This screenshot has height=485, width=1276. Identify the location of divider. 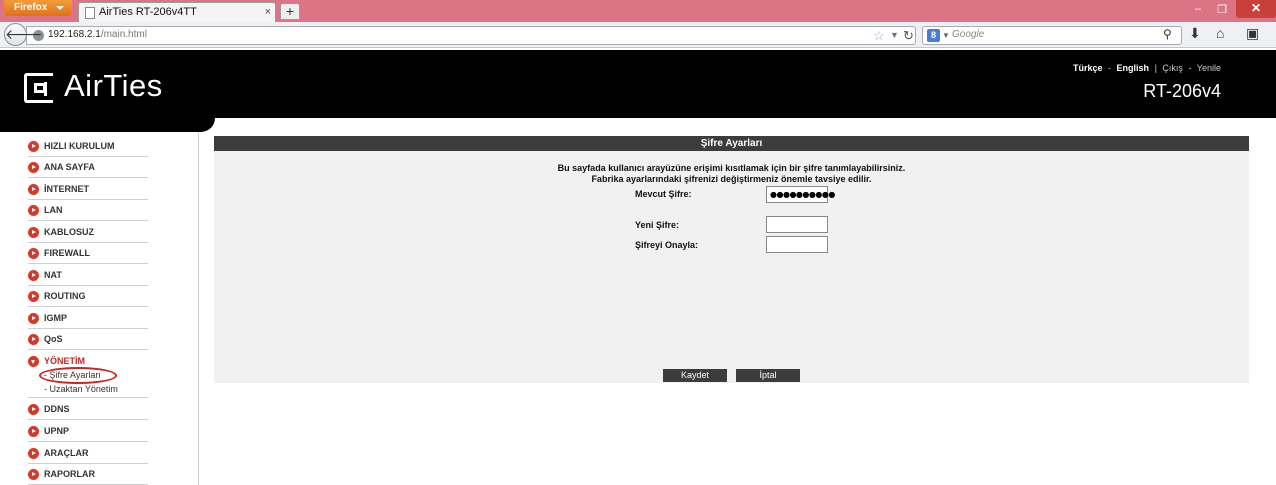
(88, 397).